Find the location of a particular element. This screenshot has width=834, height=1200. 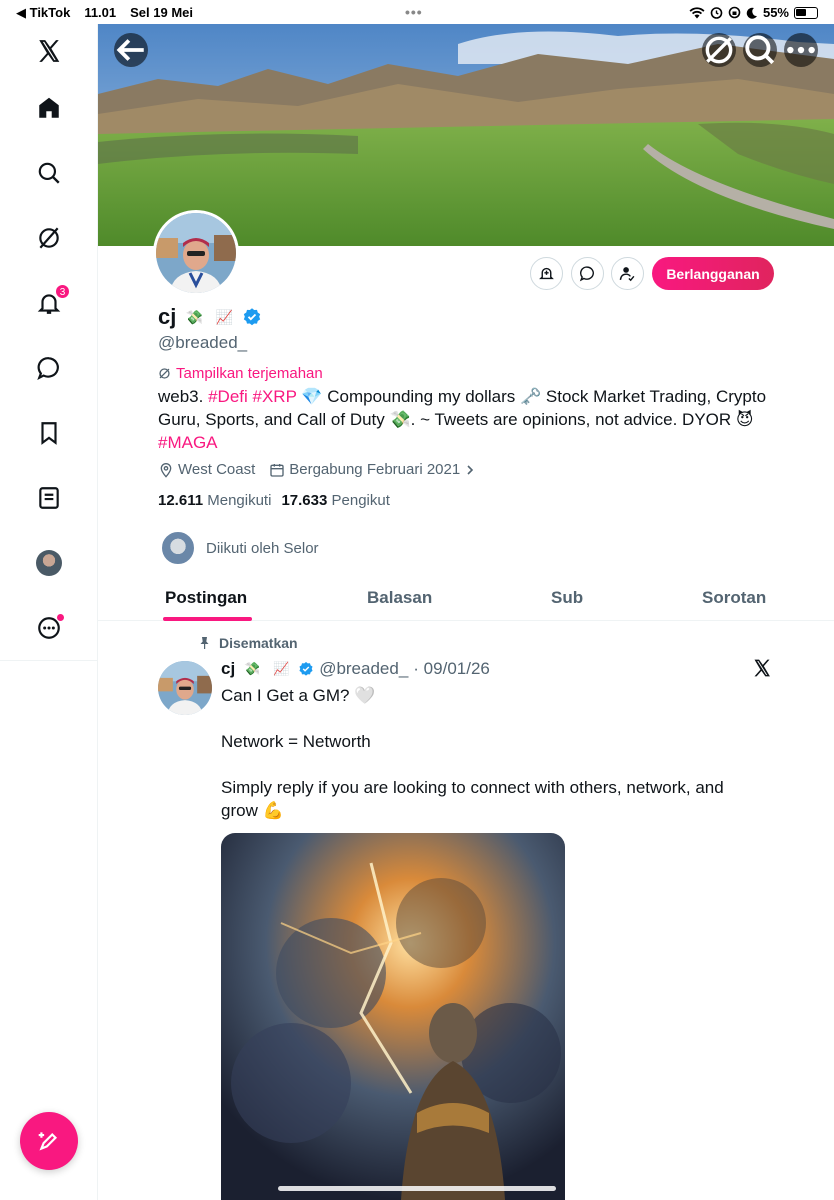

following-button is located at coordinates (627, 273).